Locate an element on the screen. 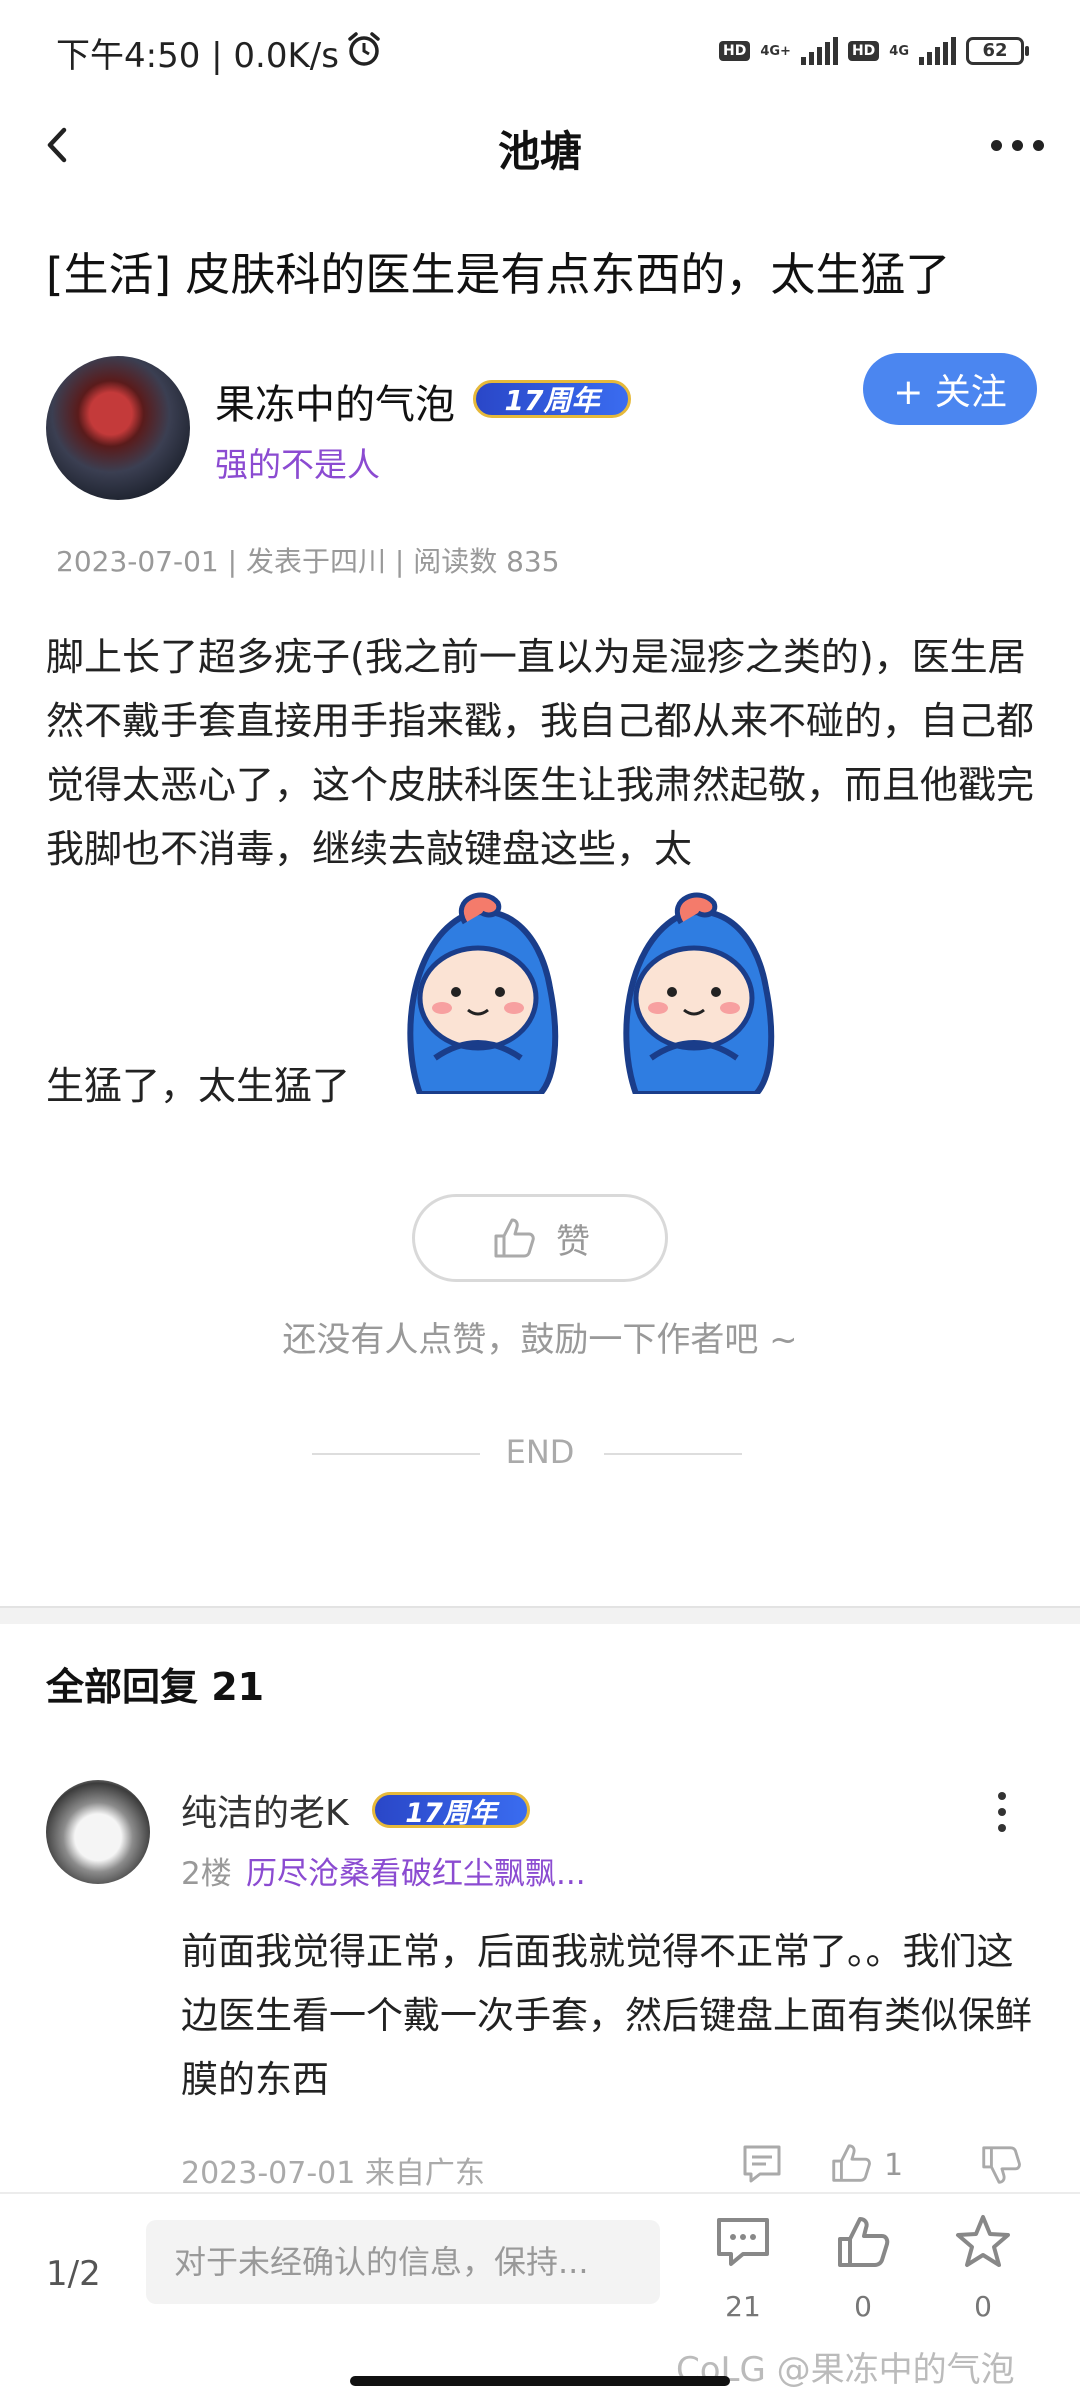  home-indicator is located at coordinates (540, 2381).